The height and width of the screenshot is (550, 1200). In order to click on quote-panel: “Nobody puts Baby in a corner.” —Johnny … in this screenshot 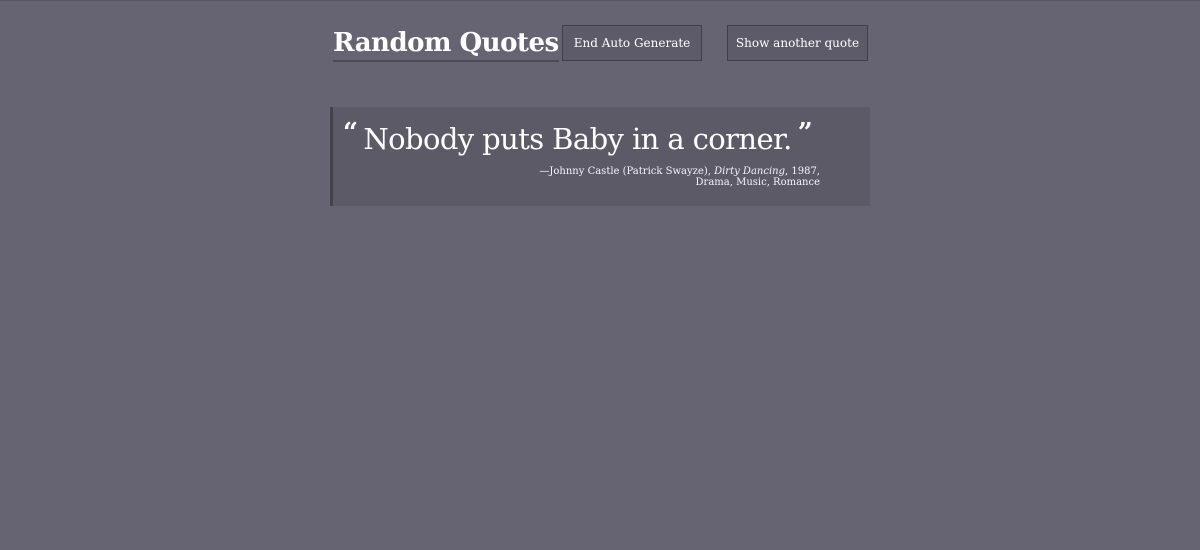, I will do `click(600, 156)`.